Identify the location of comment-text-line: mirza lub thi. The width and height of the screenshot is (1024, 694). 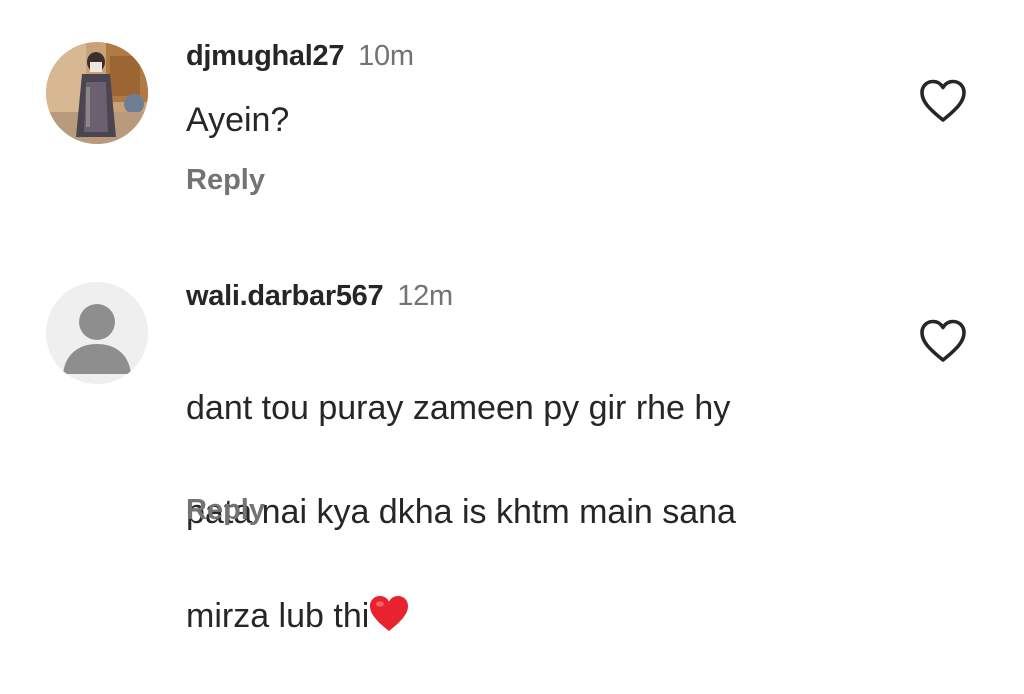
(546, 616).